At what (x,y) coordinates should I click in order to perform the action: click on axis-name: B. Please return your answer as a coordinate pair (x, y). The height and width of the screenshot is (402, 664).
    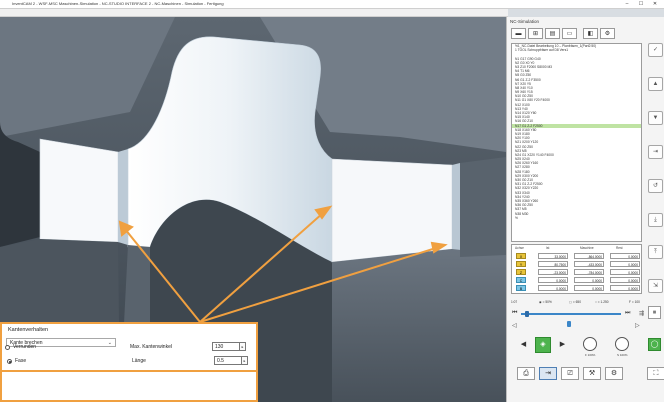
    Looking at the image, I should click on (521, 288).